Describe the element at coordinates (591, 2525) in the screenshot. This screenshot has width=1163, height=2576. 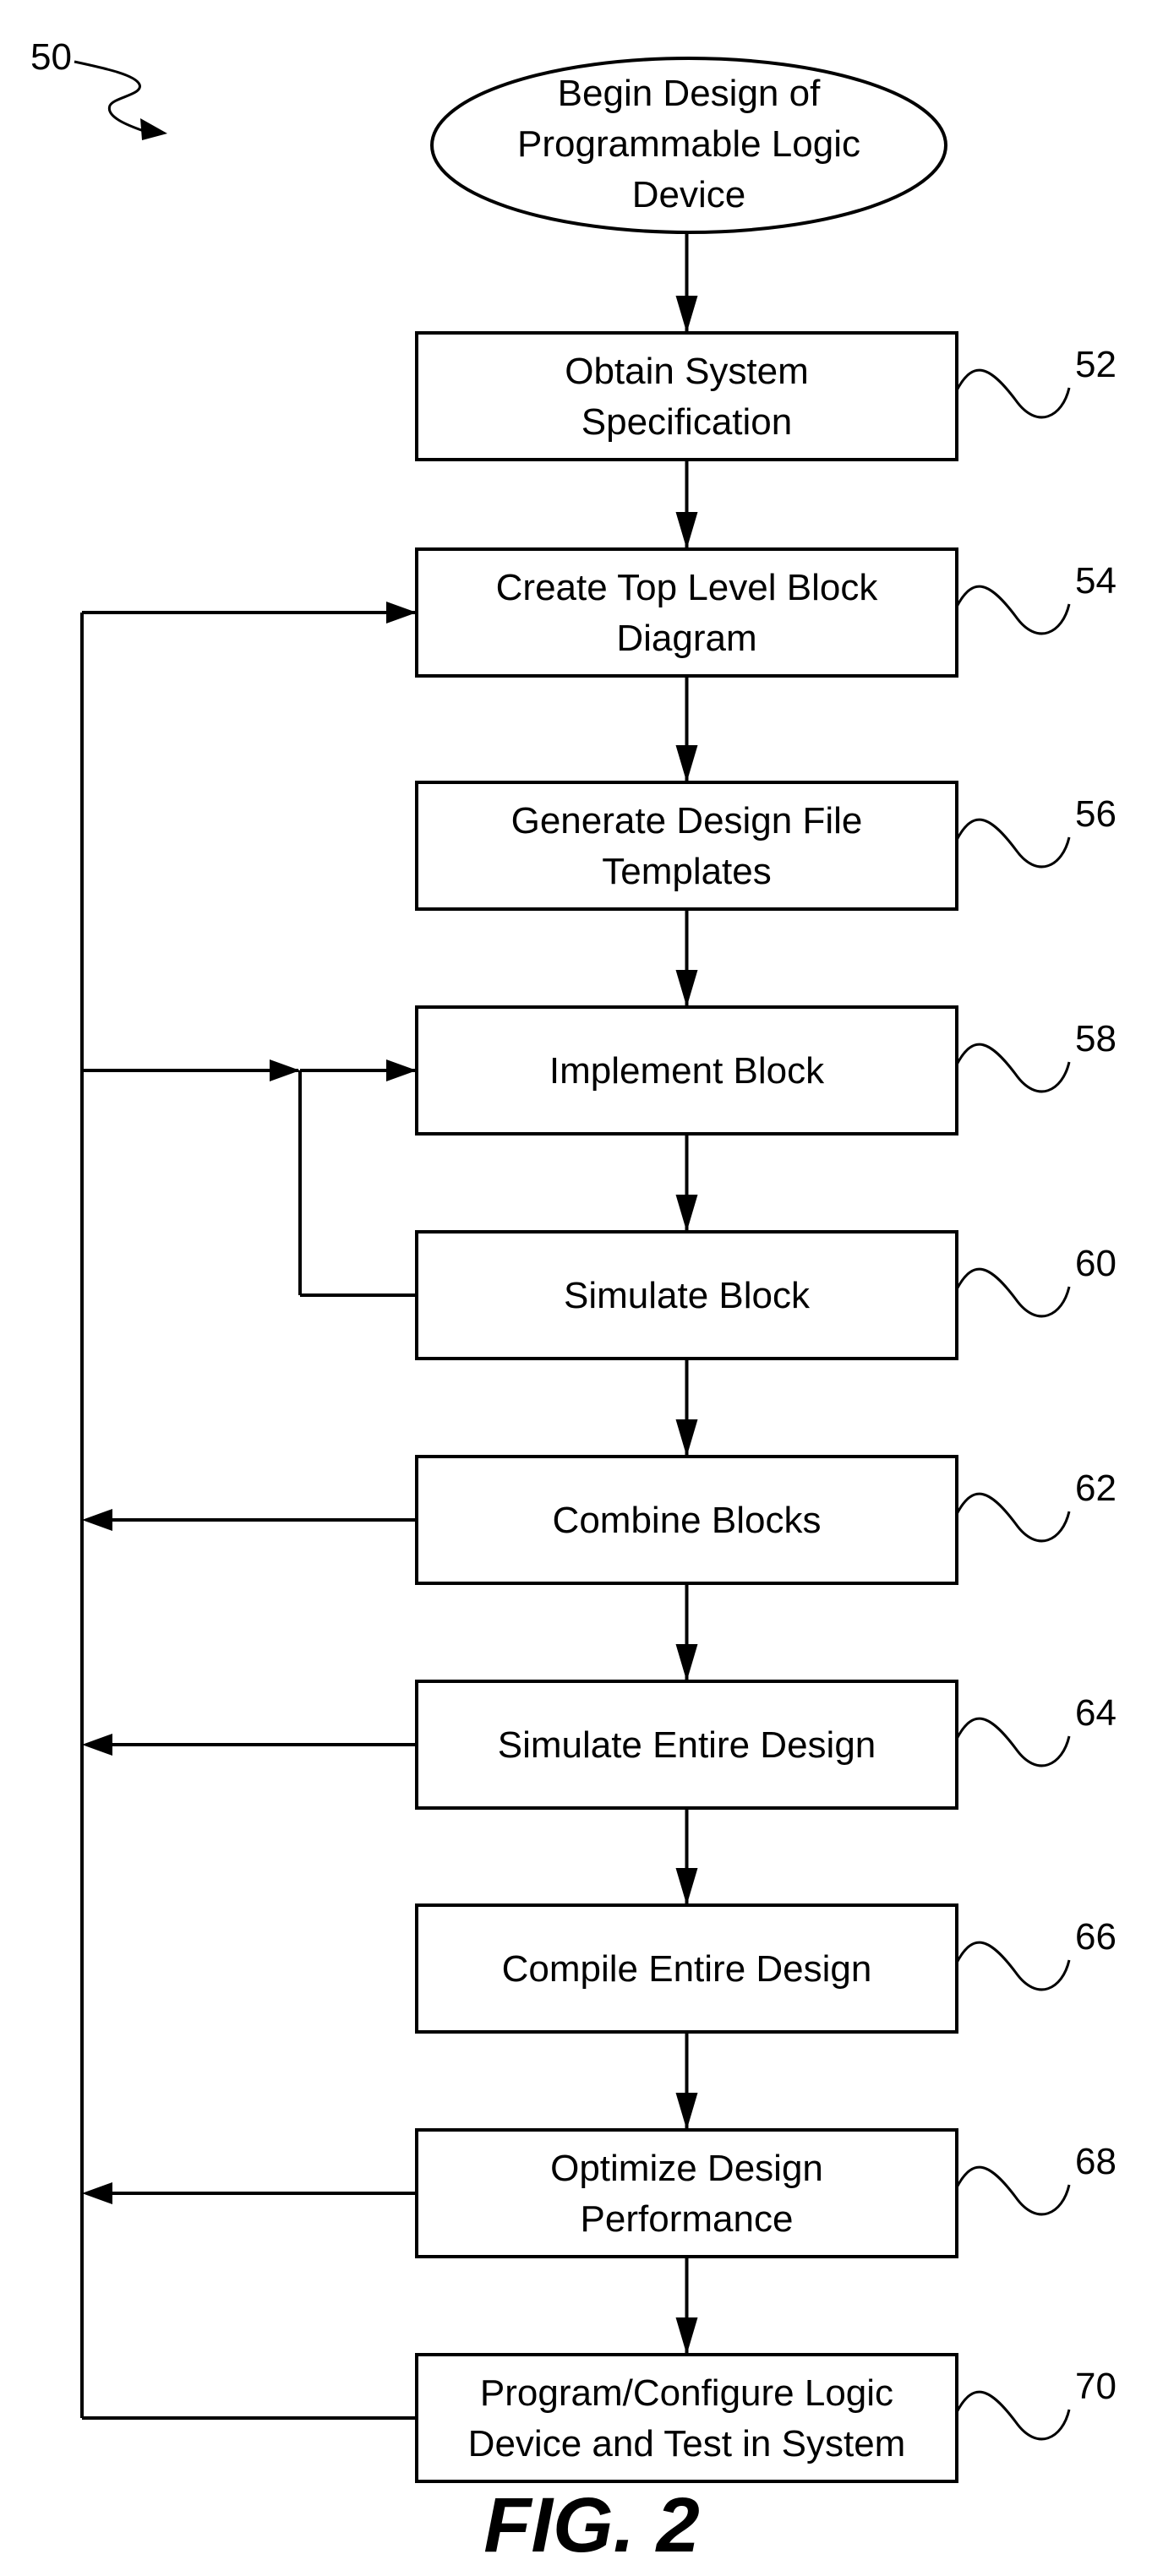
I see `figure-caption: FIG. 2` at that location.